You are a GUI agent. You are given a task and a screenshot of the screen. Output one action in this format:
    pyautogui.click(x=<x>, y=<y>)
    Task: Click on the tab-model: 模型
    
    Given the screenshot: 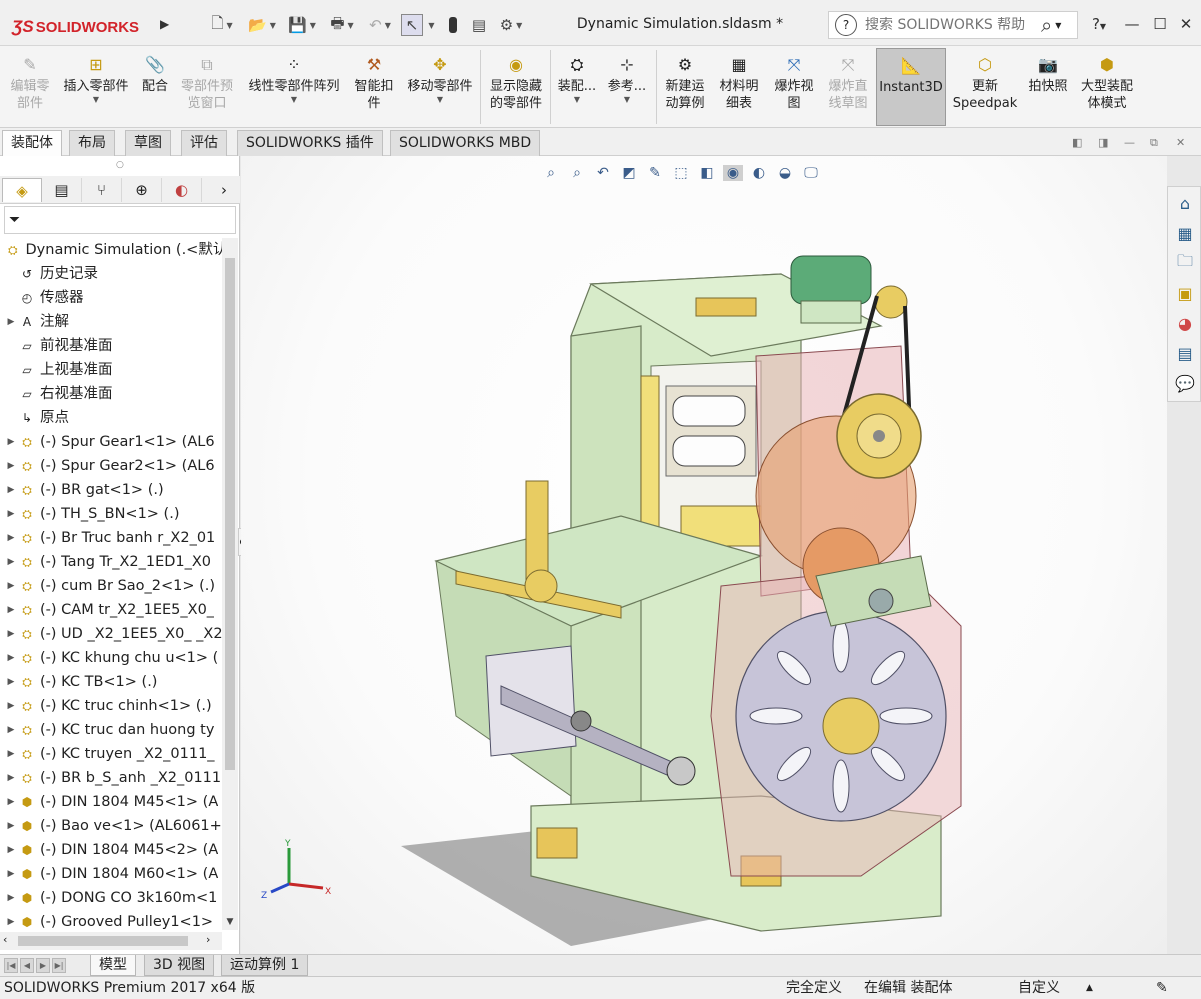 What is the action you would take?
    pyautogui.click(x=113, y=965)
    